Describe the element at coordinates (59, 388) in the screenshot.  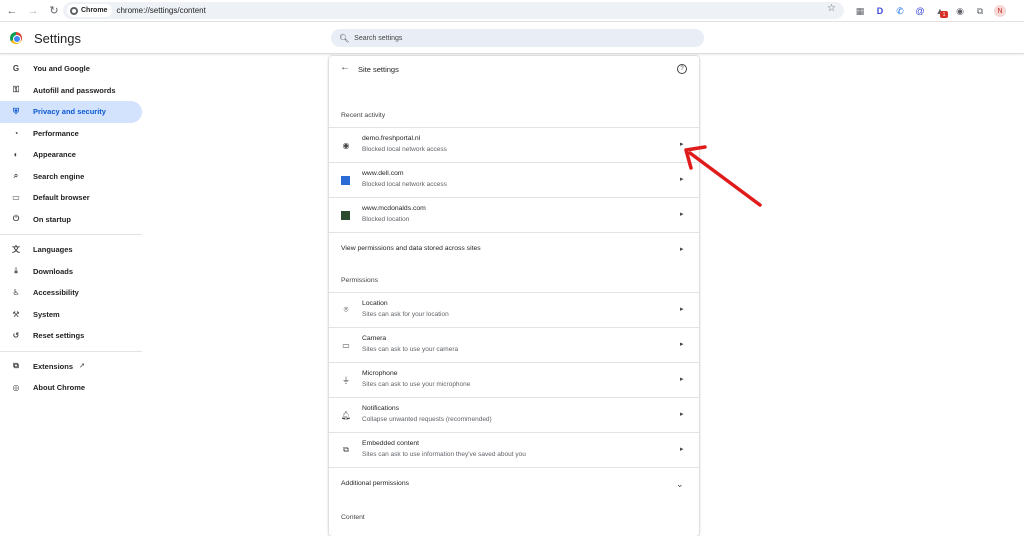
I see `sidebar-item-label: About Chrome` at that location.